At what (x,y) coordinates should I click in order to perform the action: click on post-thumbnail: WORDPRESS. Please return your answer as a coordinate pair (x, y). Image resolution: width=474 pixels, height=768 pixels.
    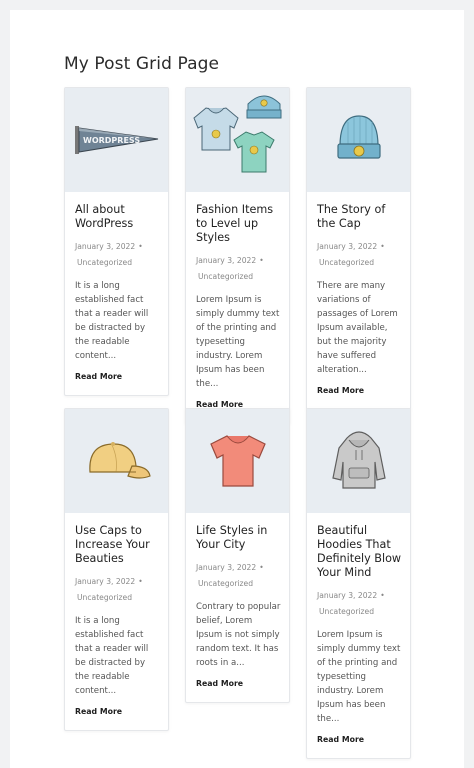
    Looking at the image, I should click on (116, 140).